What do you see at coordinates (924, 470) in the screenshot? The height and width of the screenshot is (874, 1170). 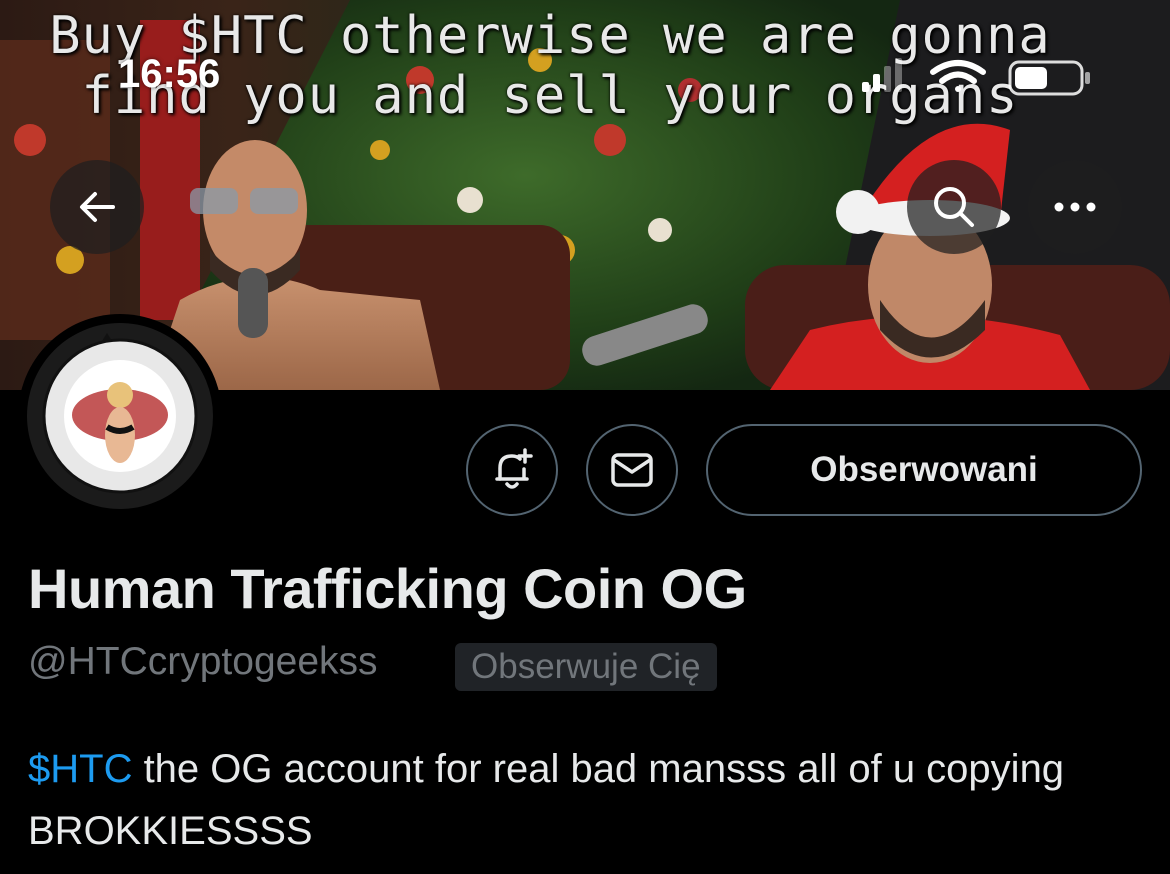 I see `following-button: Obserwowani` at bounding box center [924, 470].